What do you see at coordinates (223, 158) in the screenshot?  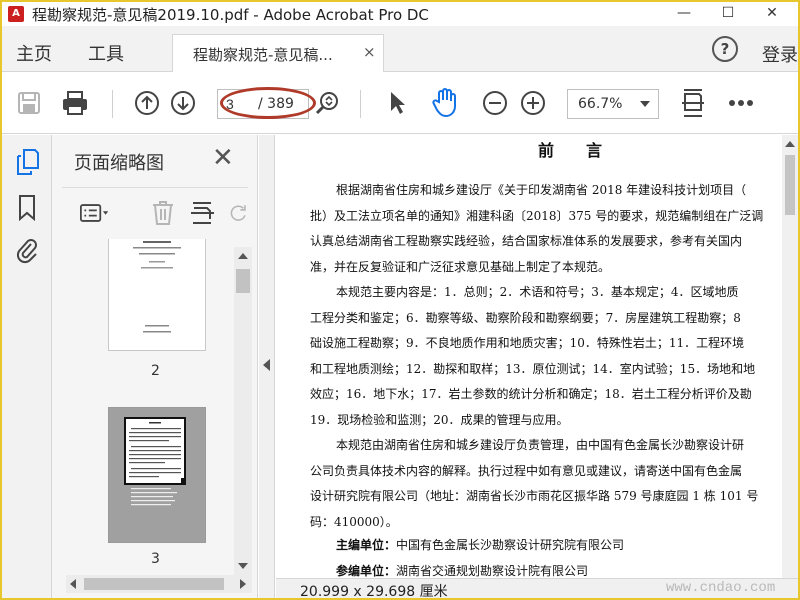 I see `close-panel-icon: ✕` at bounding box center [223, 158].